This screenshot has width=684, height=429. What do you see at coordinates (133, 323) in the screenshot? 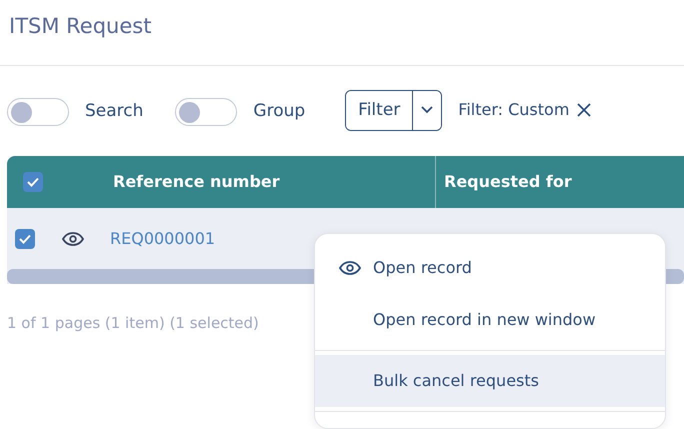
I see `pager-info: 1 of 1 pages (1 item) (1 selected)` at bounding box center [133, 323].